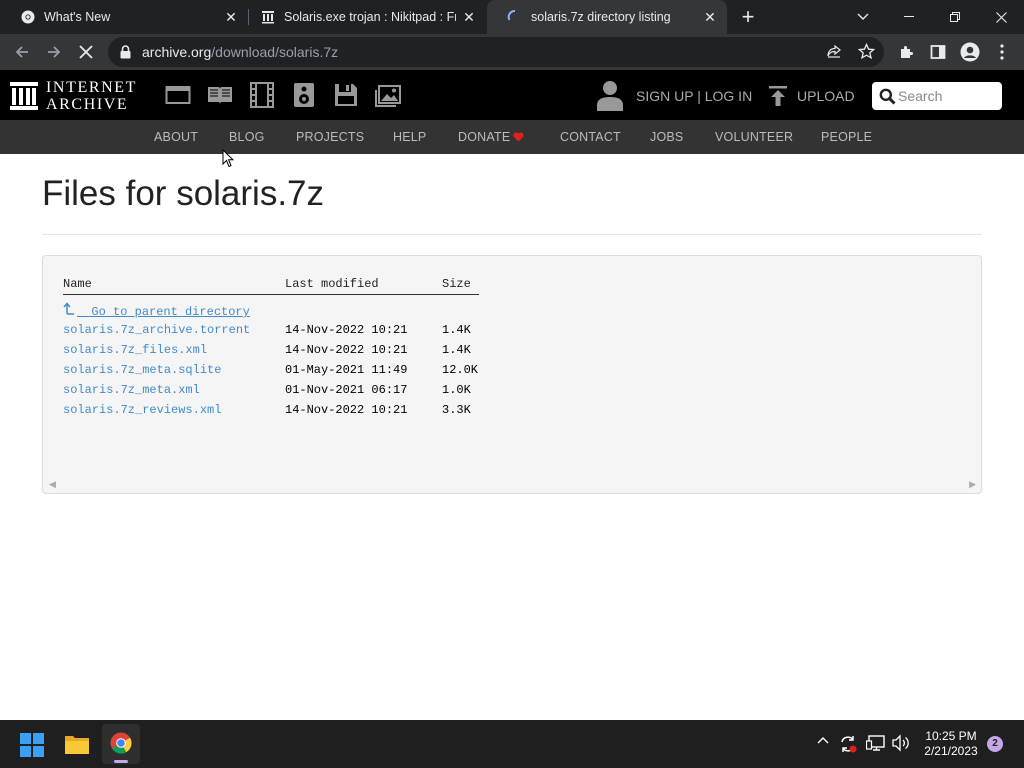  Describe the element at coordinates (512, 234) in the screenshot. I see `divider` at that location.